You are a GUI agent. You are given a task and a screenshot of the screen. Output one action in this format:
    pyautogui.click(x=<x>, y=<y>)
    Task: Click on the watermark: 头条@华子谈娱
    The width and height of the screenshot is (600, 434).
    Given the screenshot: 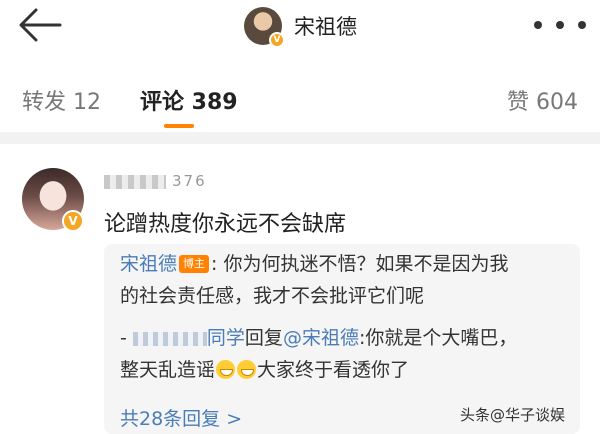 What is the action you would take?
    pyautogui.click(x=513, y=415)
    